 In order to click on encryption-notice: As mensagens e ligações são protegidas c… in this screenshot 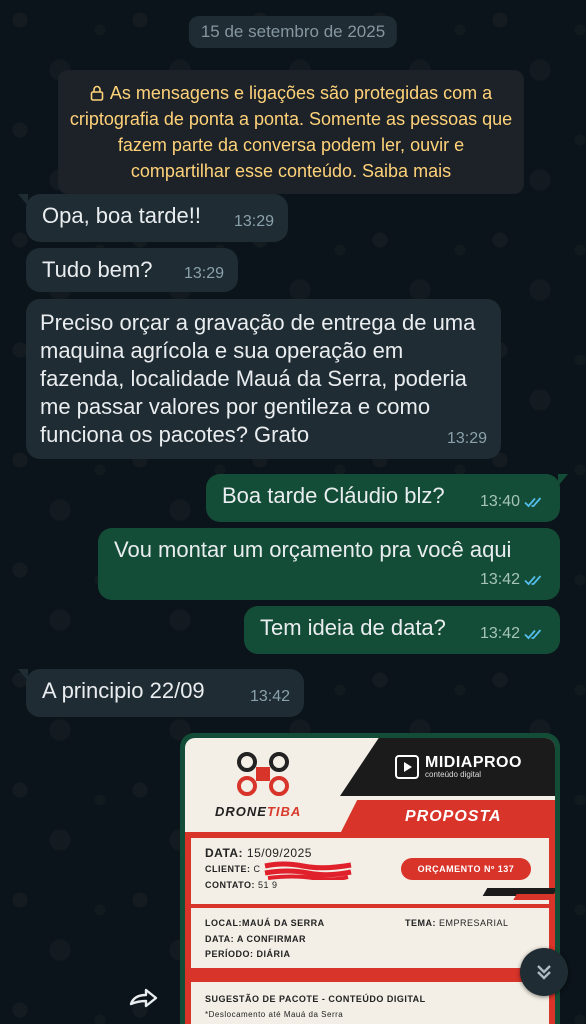, I will do `click(291, 132)`.